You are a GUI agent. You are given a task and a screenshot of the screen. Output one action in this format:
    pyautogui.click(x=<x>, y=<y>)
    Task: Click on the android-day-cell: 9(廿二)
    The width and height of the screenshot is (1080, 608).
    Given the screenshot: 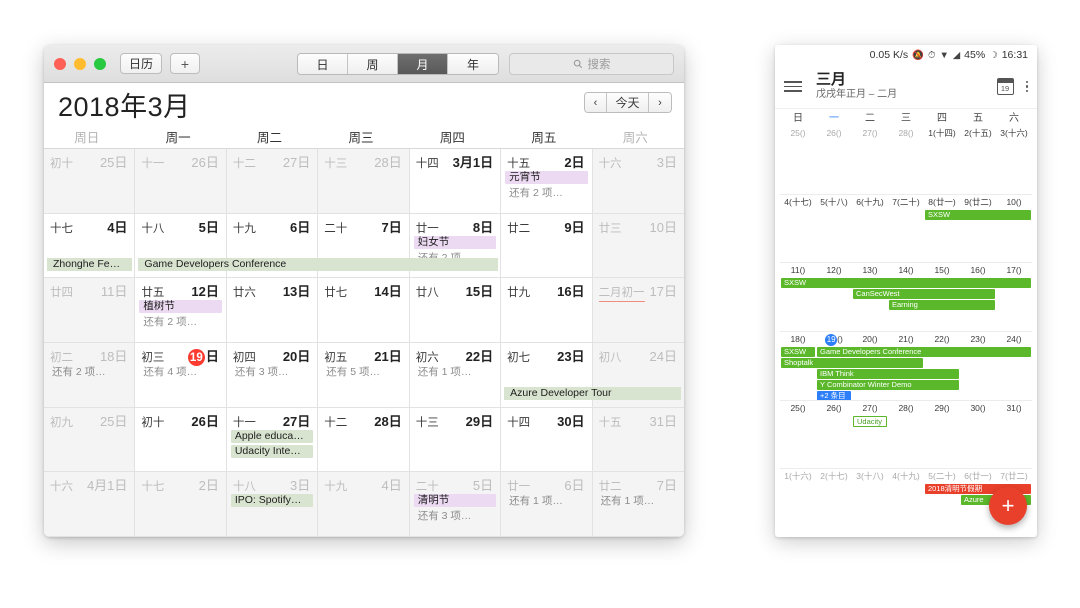 What is the action you would take?
    pyautogui.click(x=978, y=202)
    